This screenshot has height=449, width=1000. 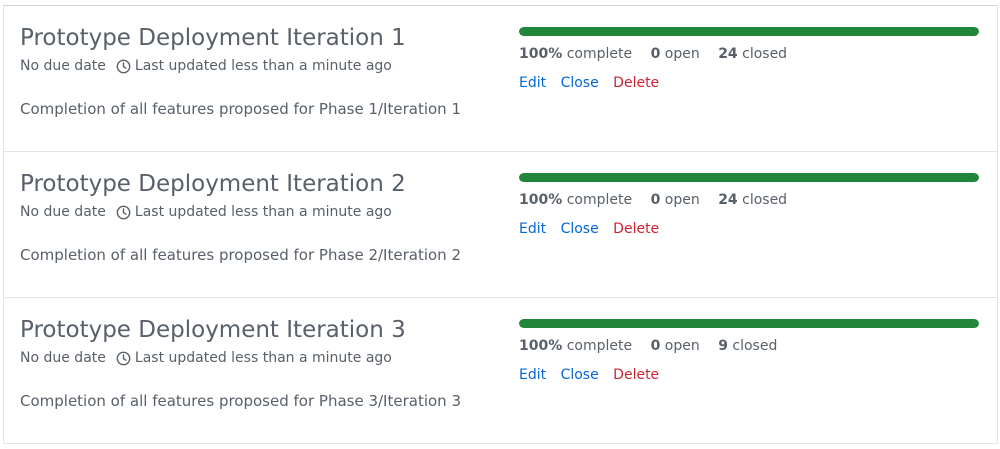 I want to click on closed-count: 9, so click(x=723, y=346).